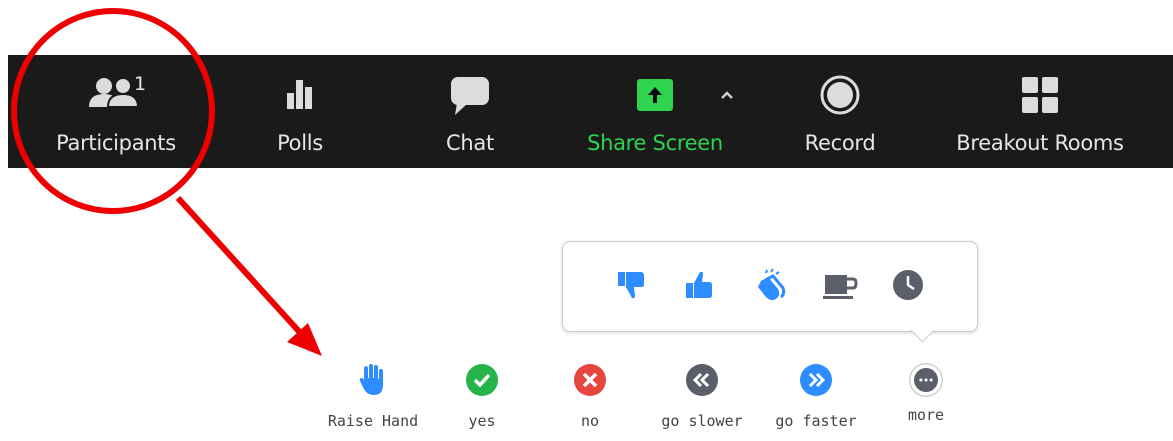 This screenshot has width=1173, height=441. I want to click on bar-chart-icon, so click(300, 95).